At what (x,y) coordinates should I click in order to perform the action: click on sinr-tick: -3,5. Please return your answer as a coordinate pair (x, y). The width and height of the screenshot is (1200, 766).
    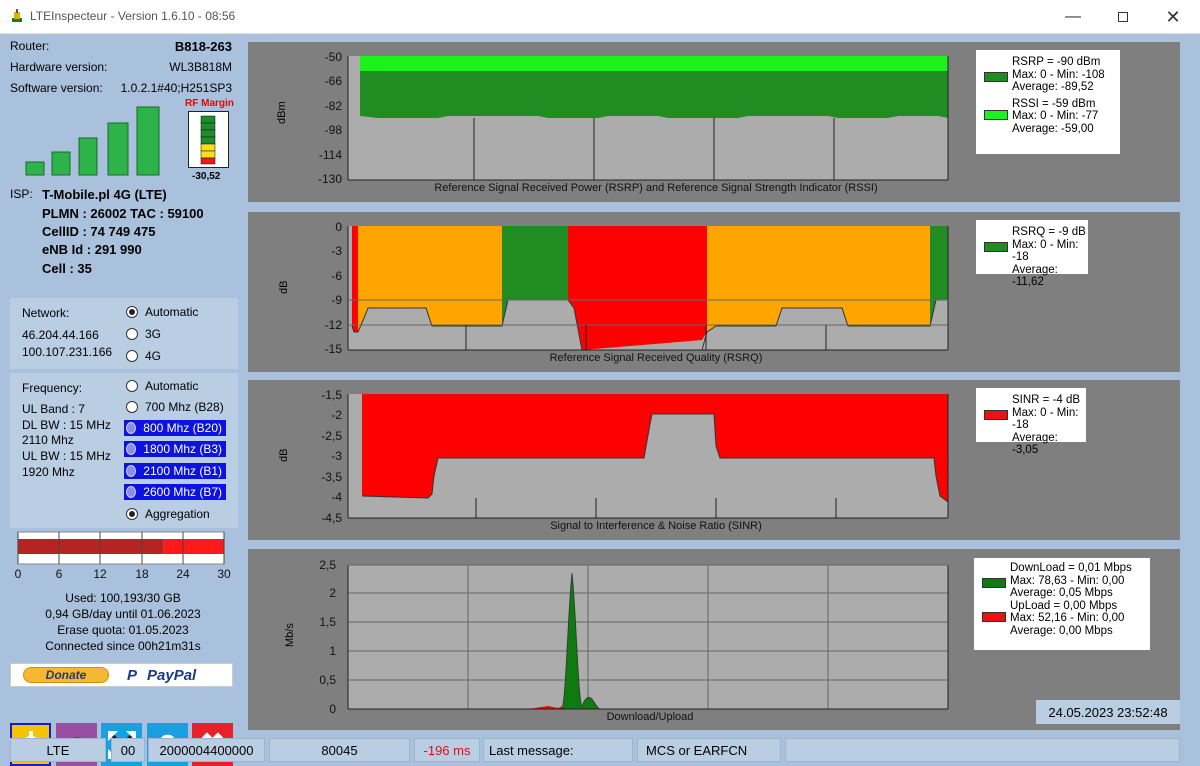
    Looking at the image, I should click on (331, 477).